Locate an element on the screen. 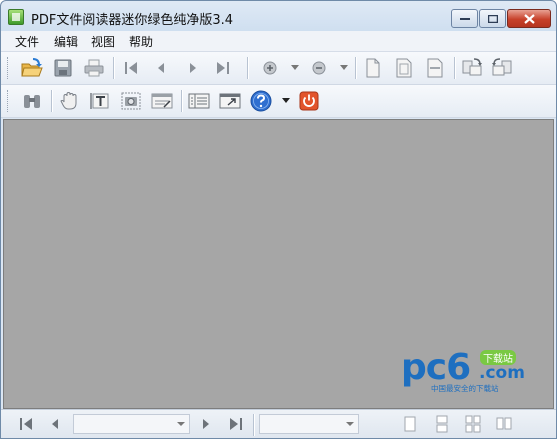 This screenshot has width=557, height=439. rotate-counterclockwise-icon is located at coordinates (502, 67).